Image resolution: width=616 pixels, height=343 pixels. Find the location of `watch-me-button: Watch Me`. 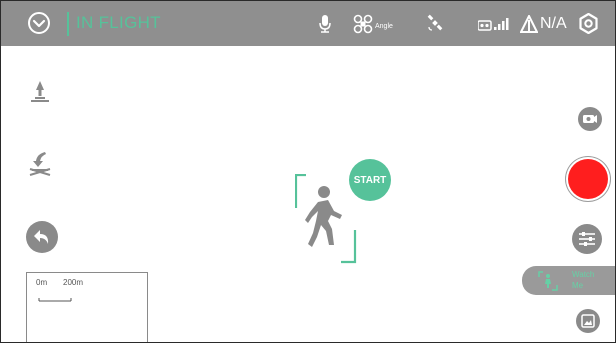

watch-me-button: Watch Me is located at coordinates (568, 280).